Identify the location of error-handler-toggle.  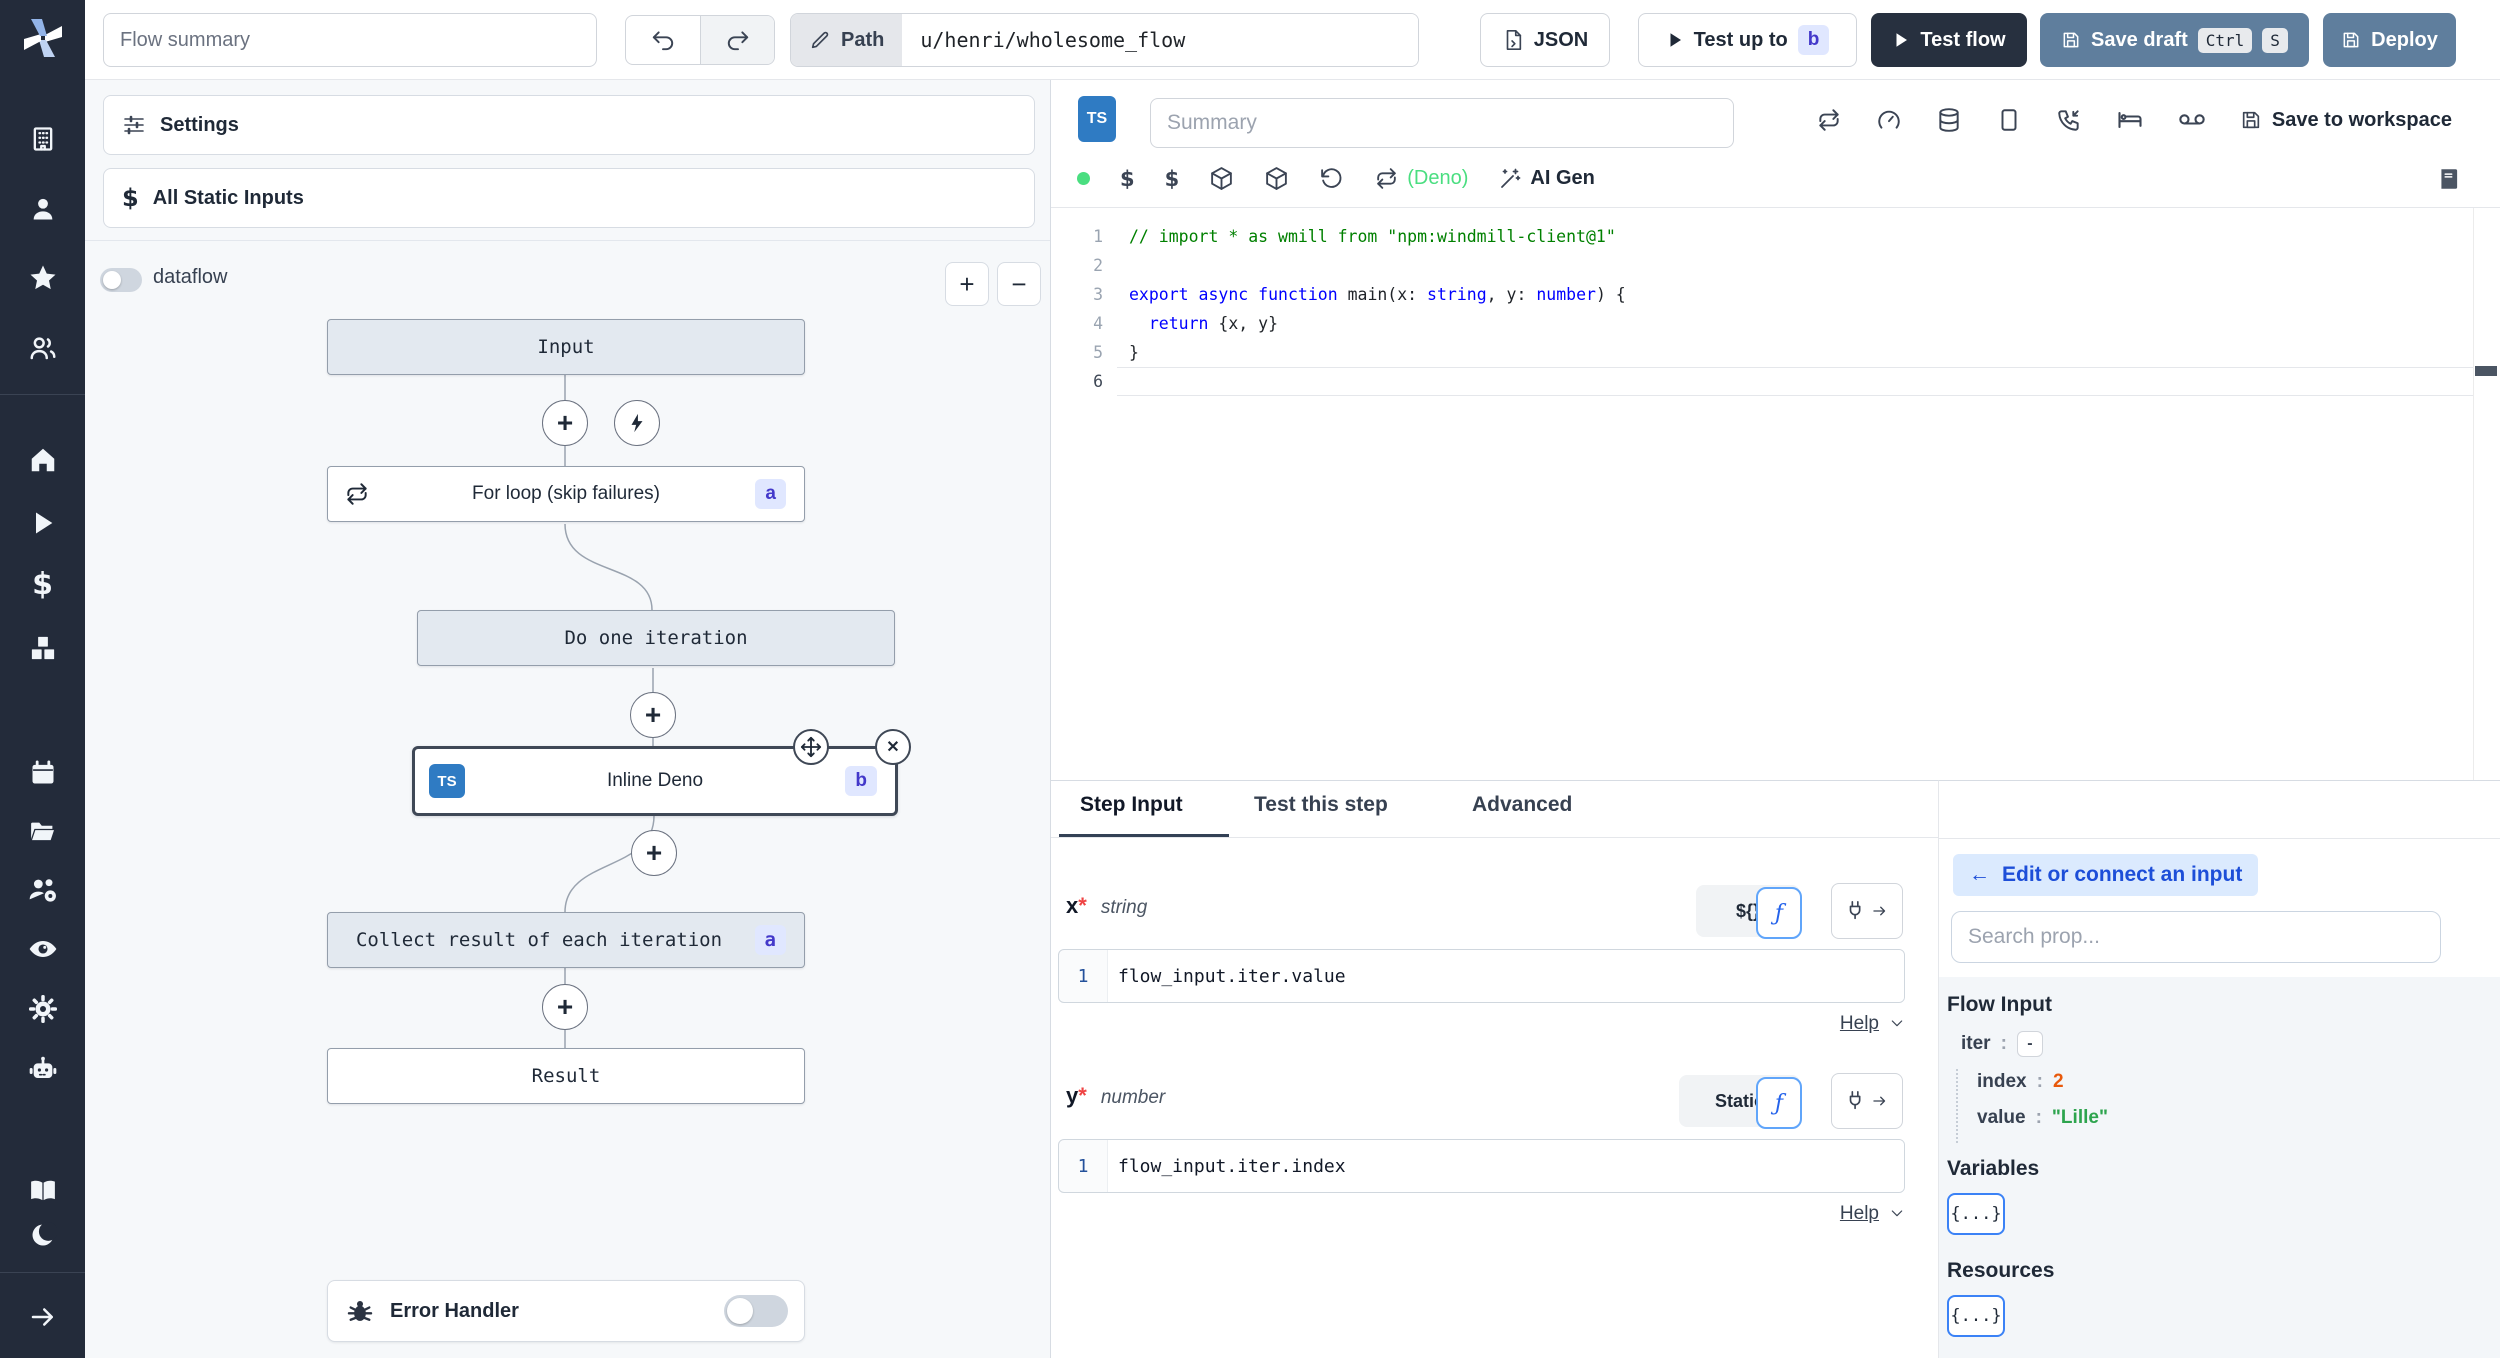
(756, 1311).